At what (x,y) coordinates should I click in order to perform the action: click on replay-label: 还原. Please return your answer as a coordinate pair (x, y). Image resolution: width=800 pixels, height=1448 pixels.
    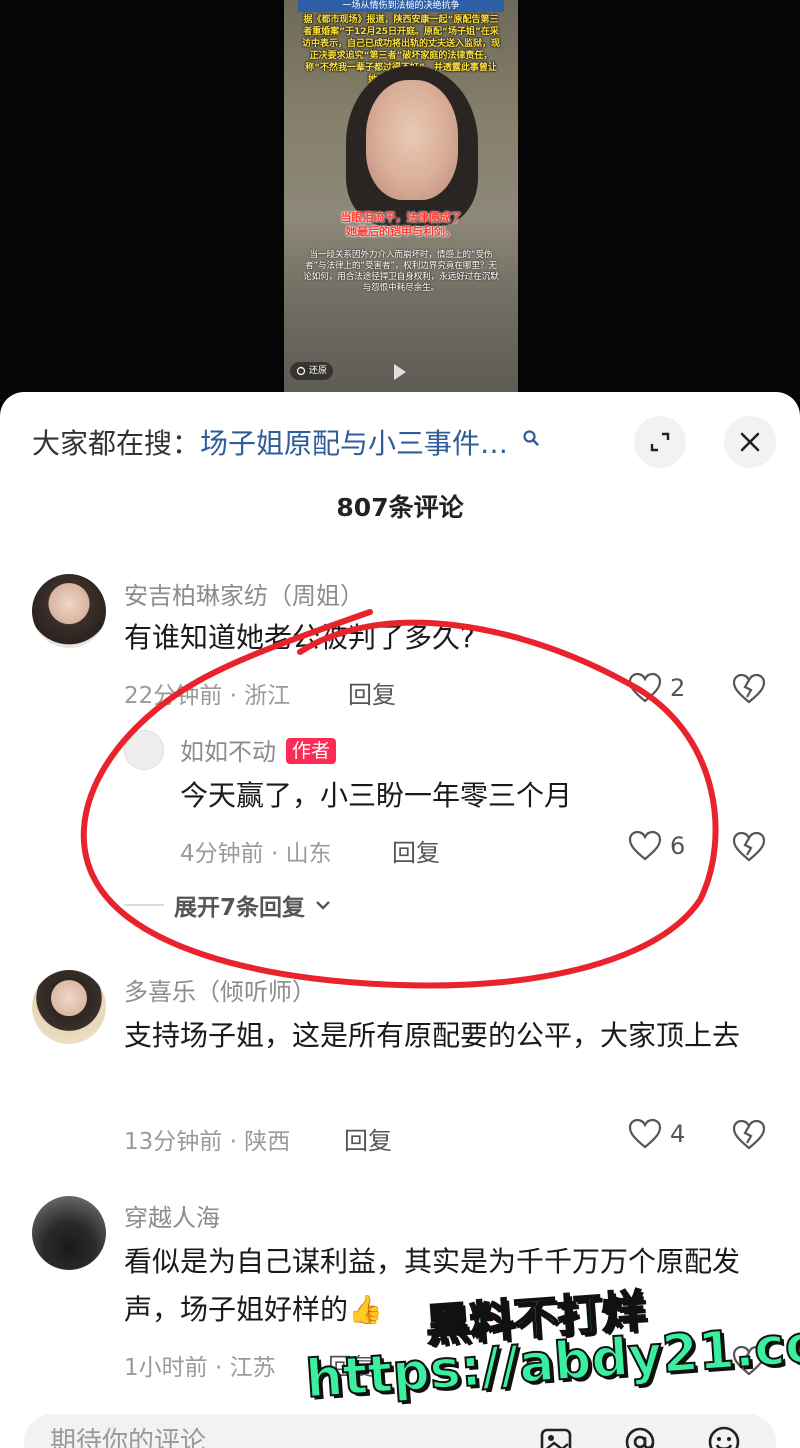
    Looking at the image, I should click on (318, 371).